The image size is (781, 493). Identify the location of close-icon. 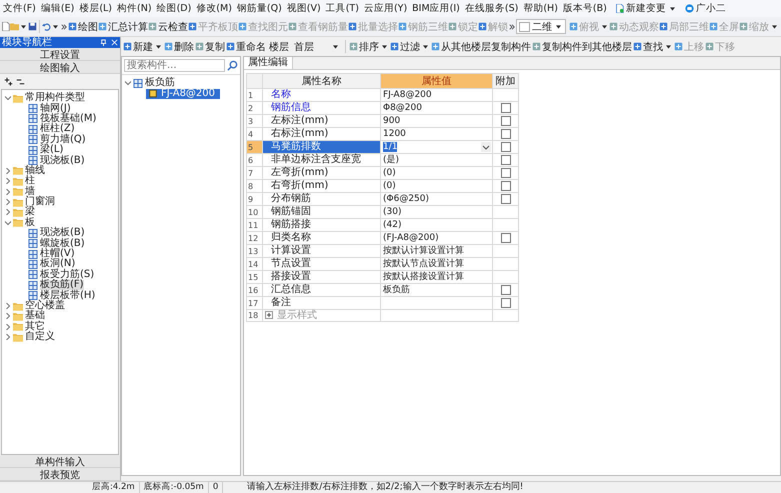
(114, 42).